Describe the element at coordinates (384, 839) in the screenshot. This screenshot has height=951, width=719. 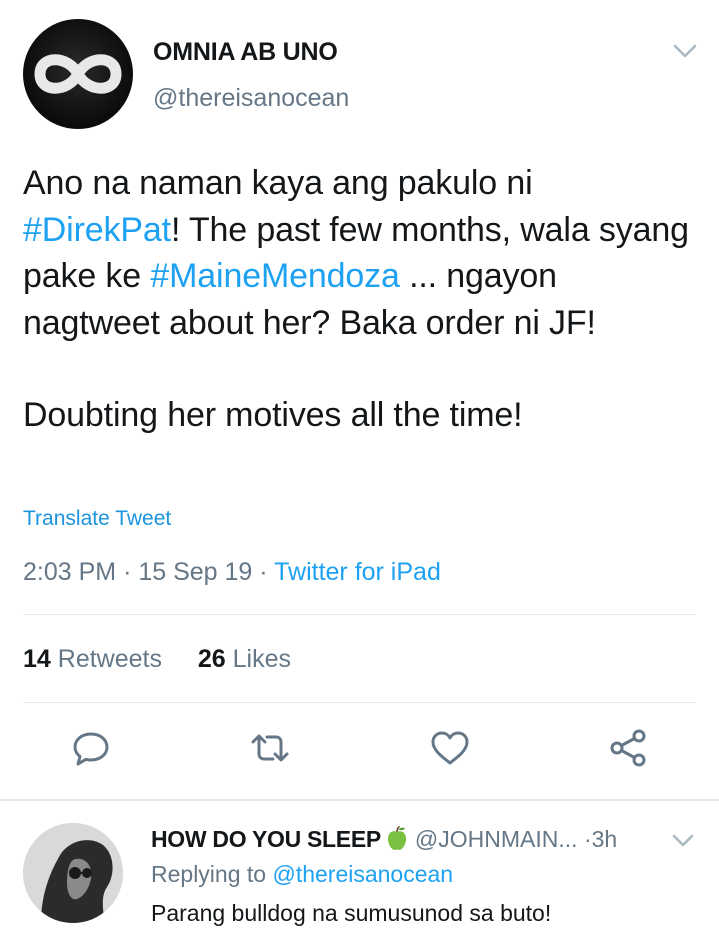
I see `reply-header: HOW DO YOU SLEEP @JOHNMAIN... ·3h` at that location.